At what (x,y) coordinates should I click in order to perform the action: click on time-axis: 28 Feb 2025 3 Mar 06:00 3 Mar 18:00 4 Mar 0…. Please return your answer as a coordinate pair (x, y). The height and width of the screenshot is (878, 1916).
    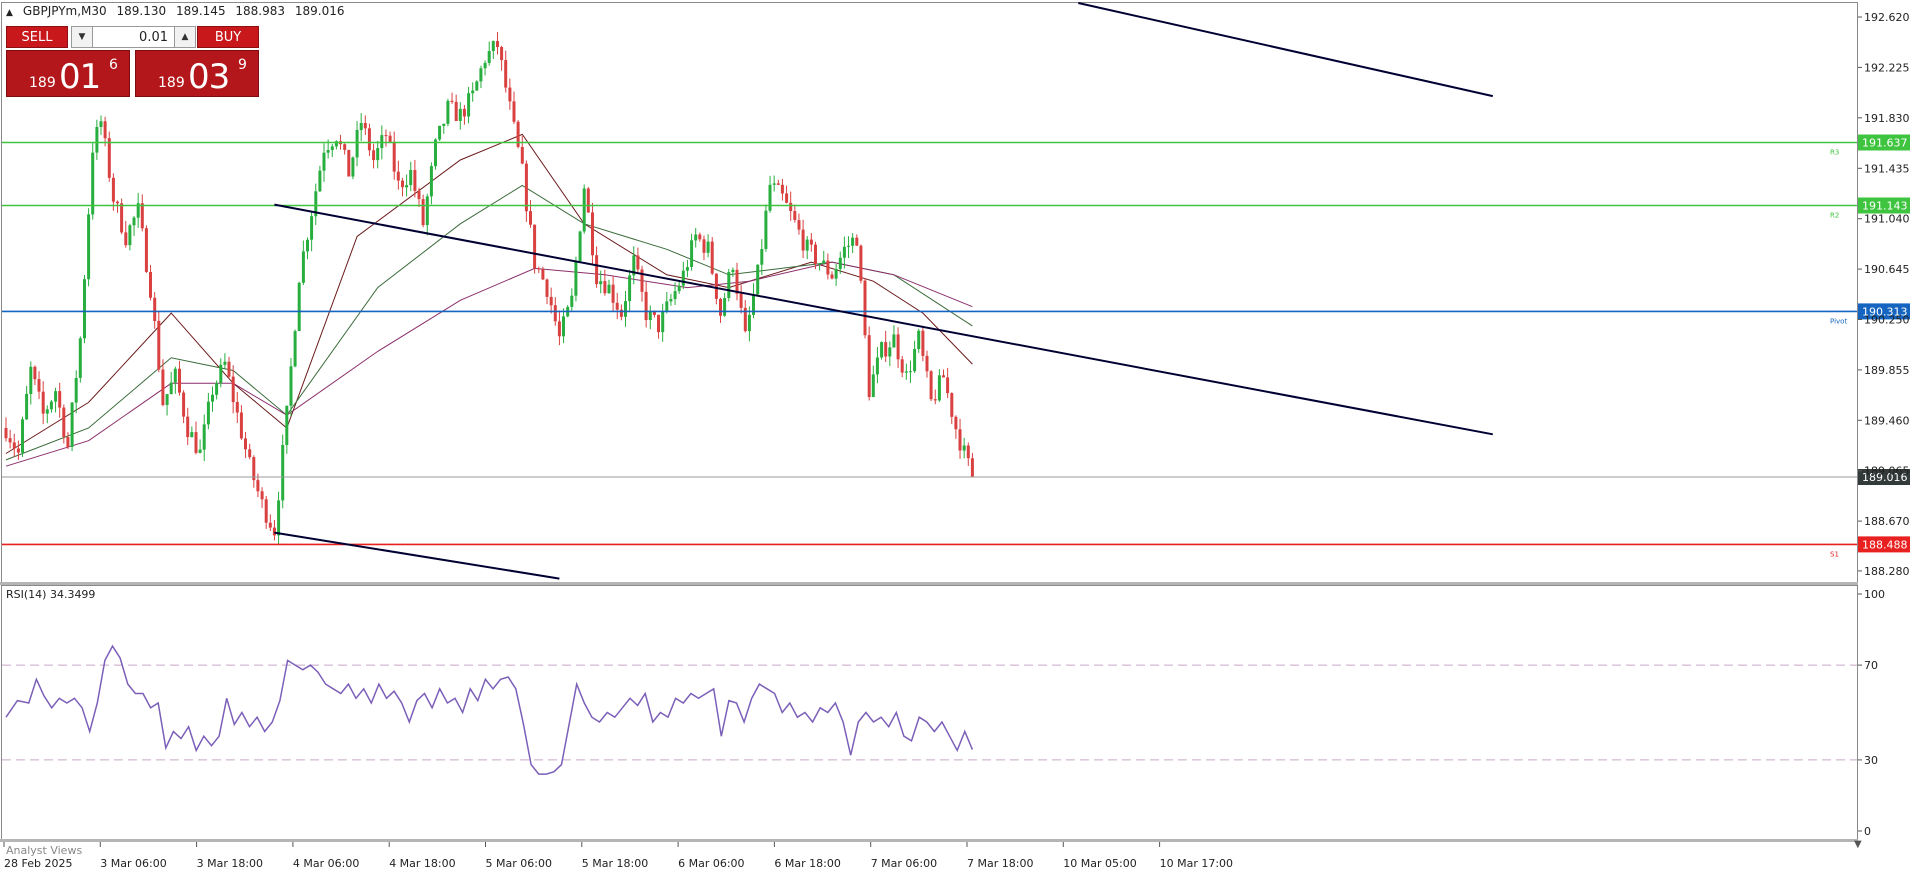
    Looking at the image, I should click on (618, 856).